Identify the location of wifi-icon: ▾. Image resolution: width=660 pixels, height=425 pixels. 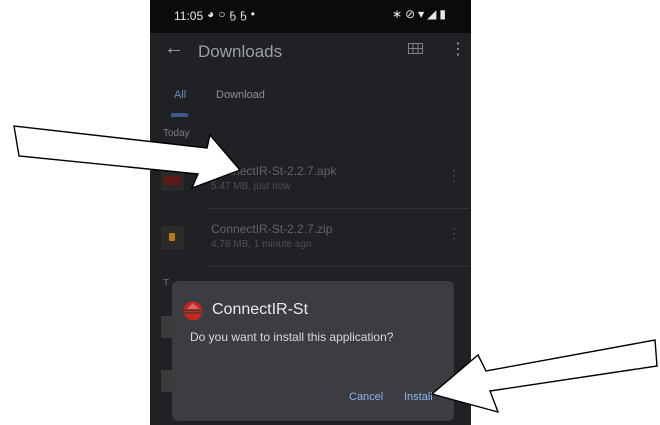
(423, 14).